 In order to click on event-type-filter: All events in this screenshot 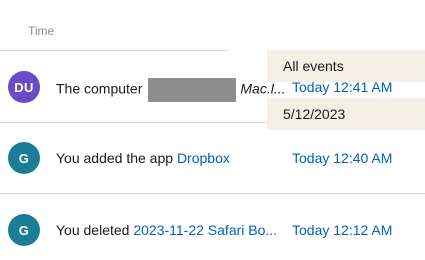, I will do `click(346, 66)`.